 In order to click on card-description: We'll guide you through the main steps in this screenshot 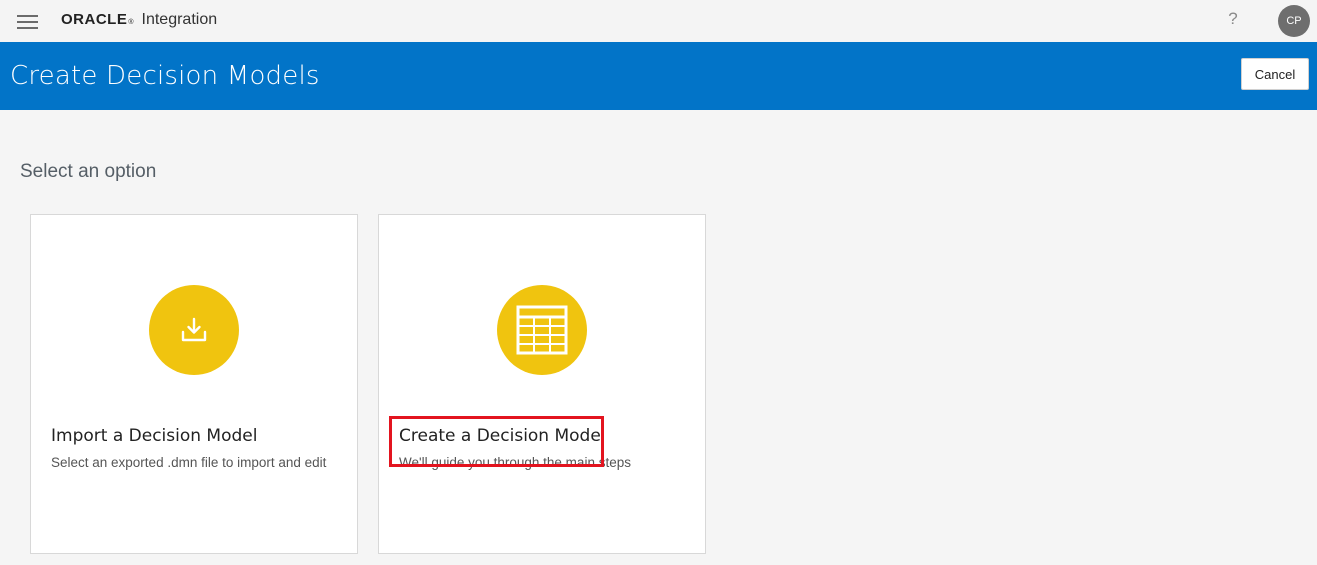, I will do `click(515, 462)`.